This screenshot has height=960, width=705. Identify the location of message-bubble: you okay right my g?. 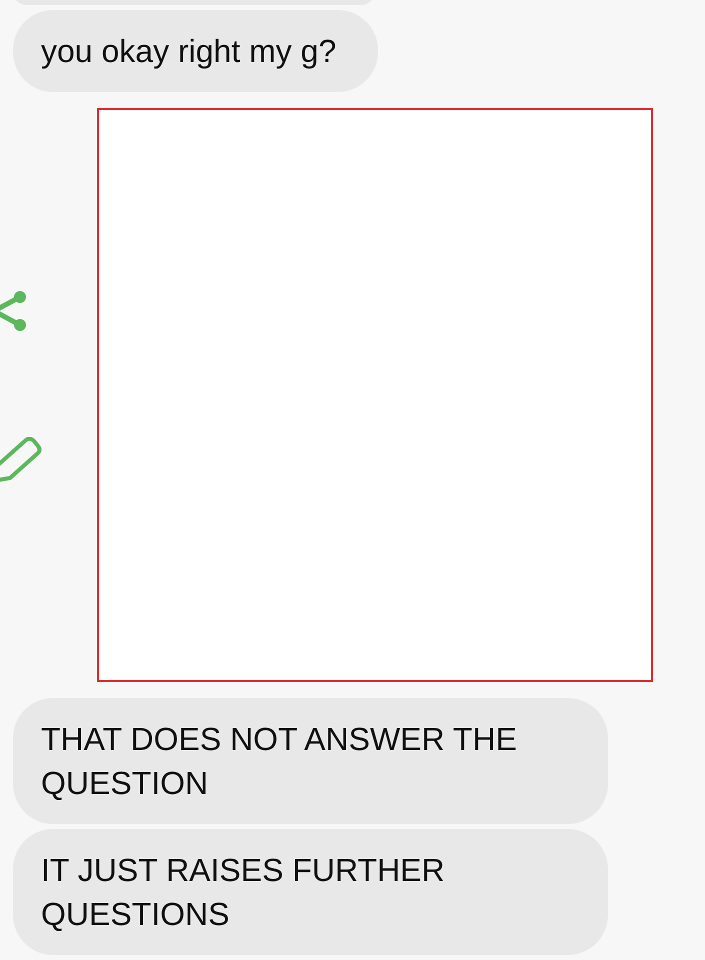
(195, 51).